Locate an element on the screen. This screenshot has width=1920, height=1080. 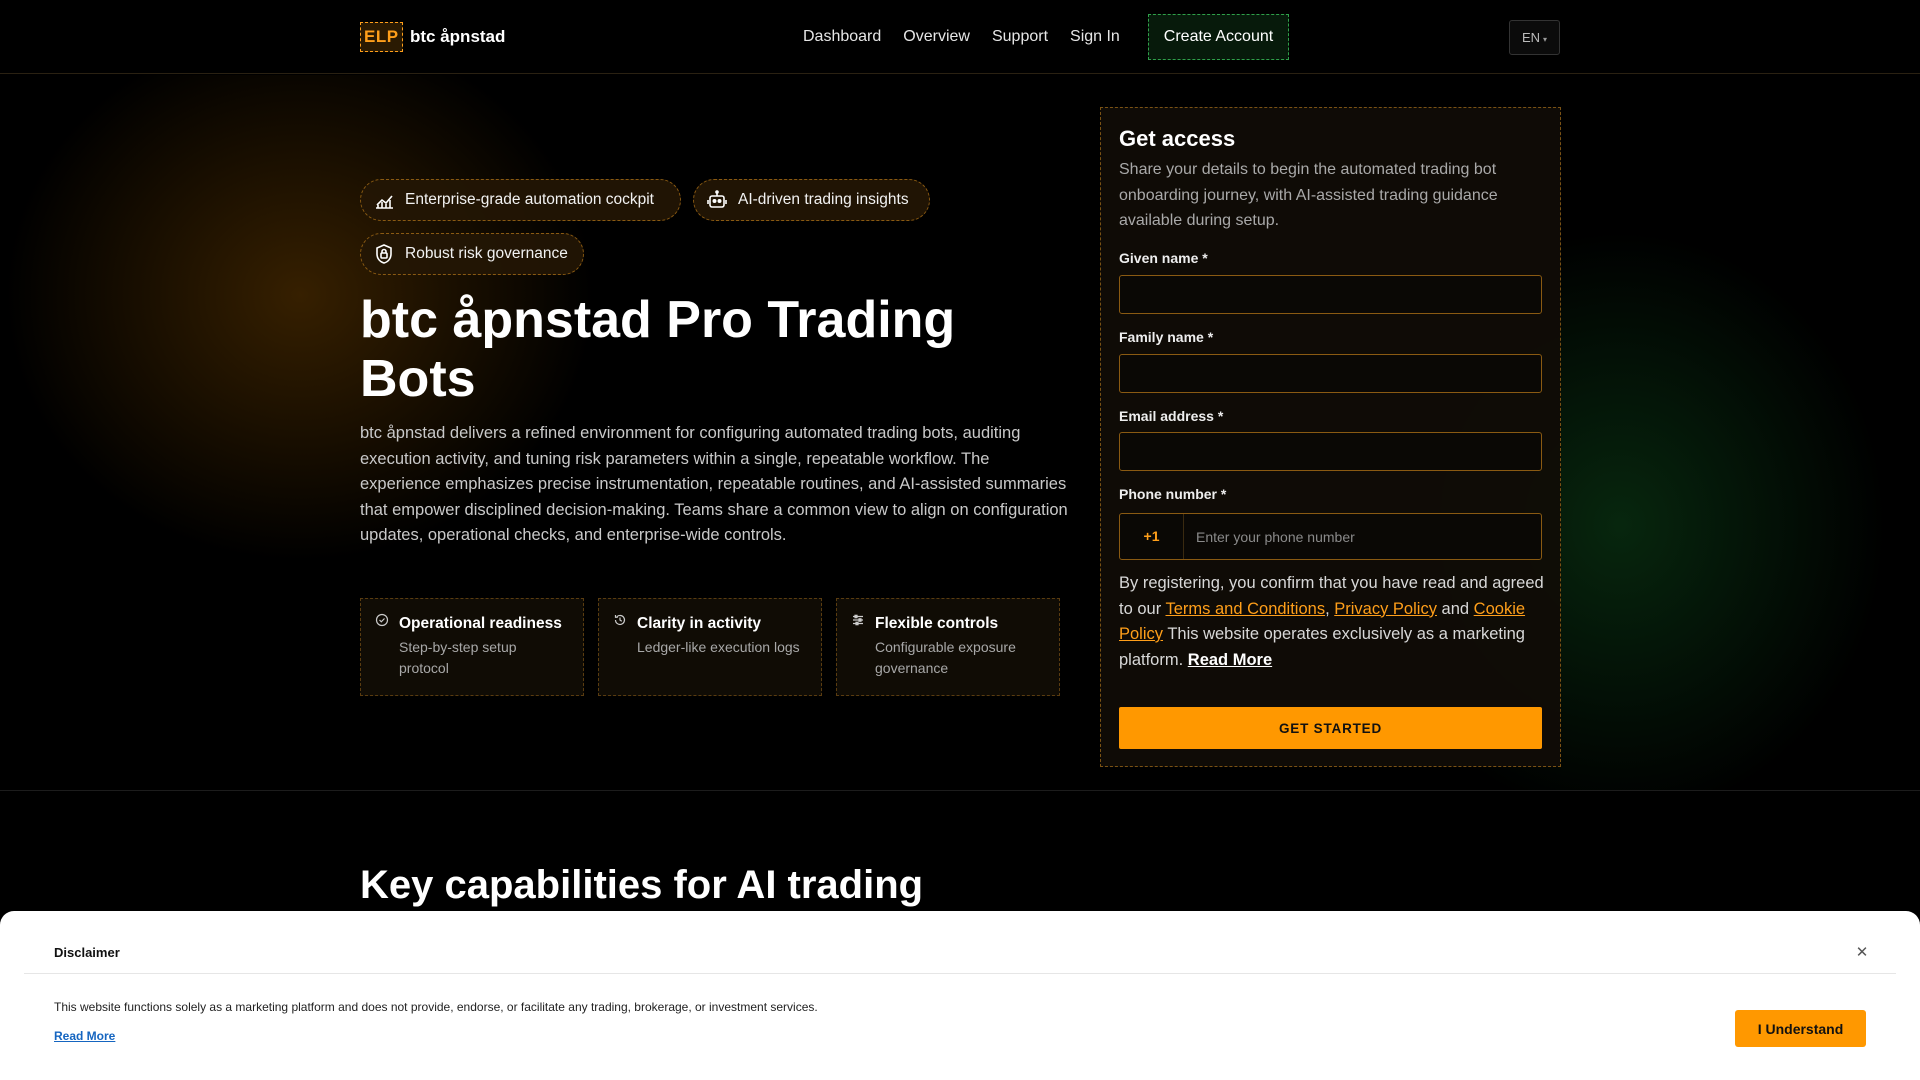
feature-subtitle: Step-by-step setup protocol is located at coordinates (458, 657).